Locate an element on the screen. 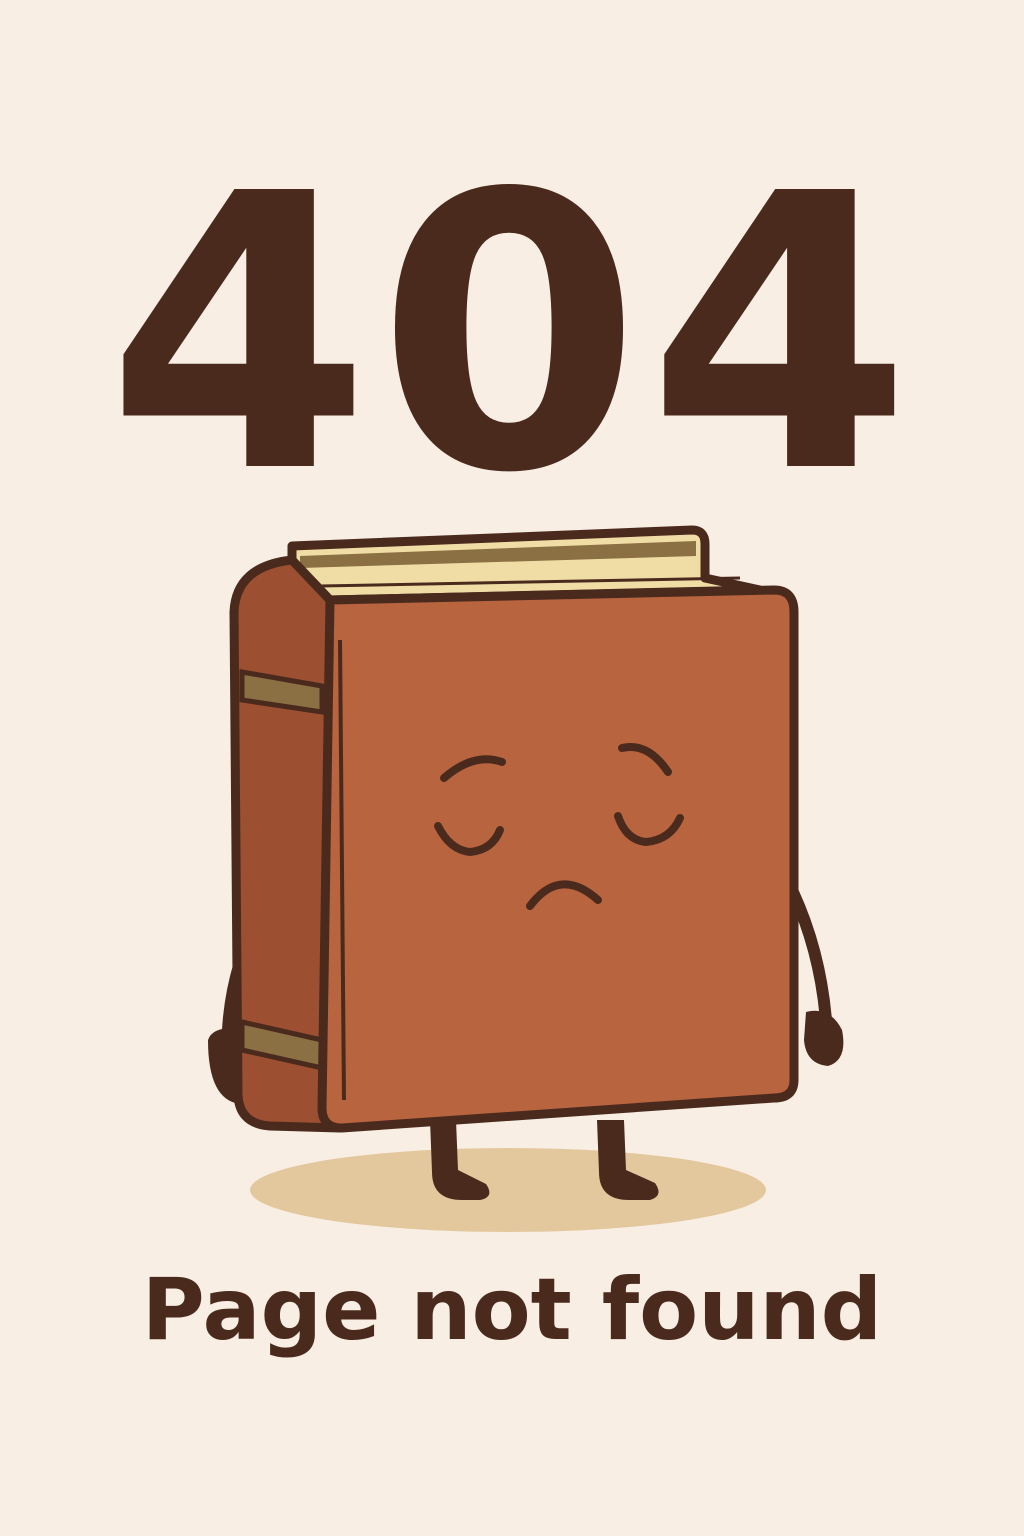  right-hand is located at coordinates (824, 1038).